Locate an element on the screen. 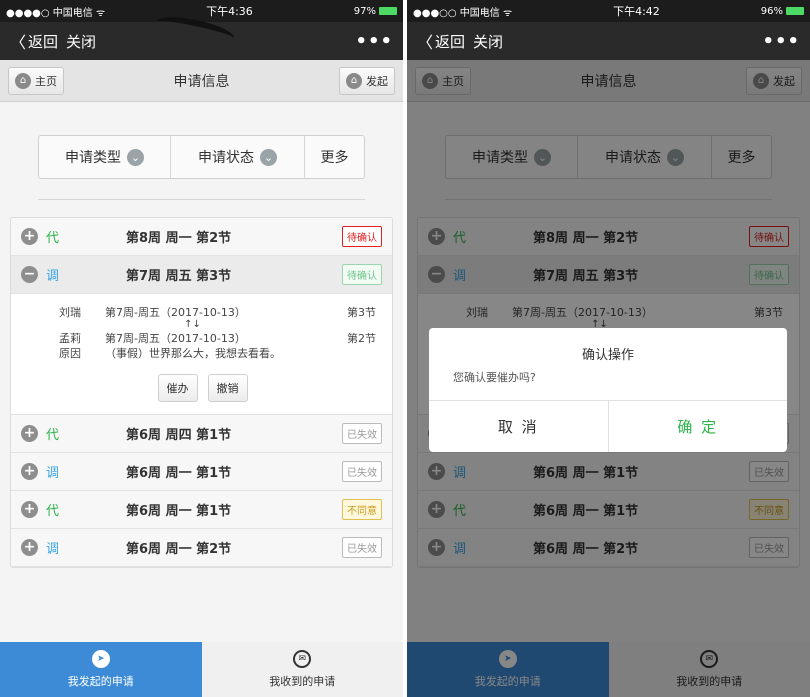  battery-percent: 97% is located at coordinates (364, 11).